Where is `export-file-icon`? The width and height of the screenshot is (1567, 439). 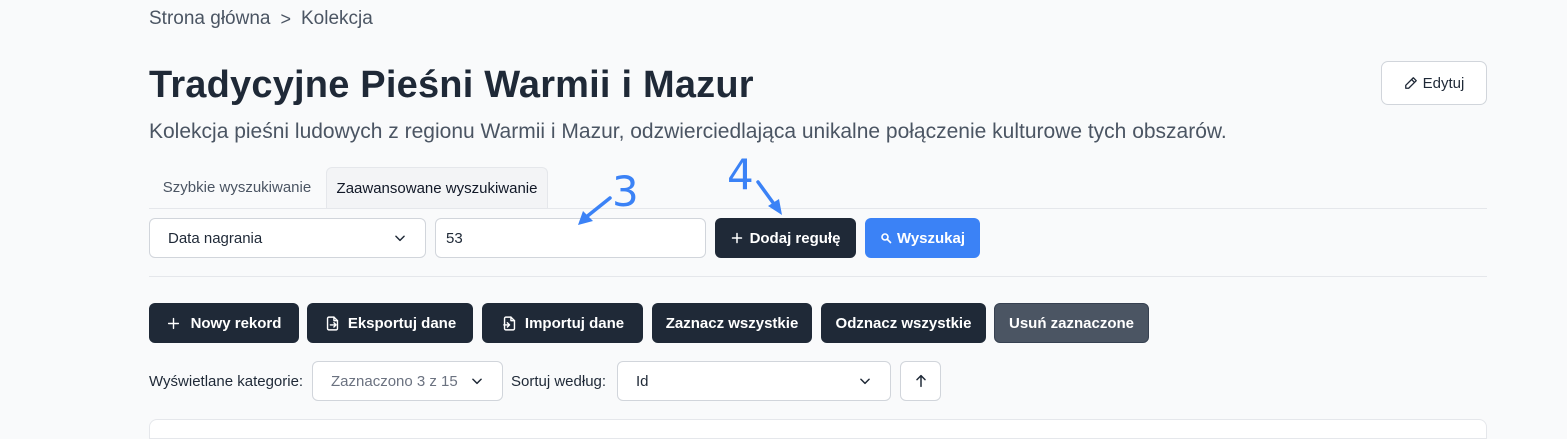 export-file-icon is located at coordinates (332, 323).